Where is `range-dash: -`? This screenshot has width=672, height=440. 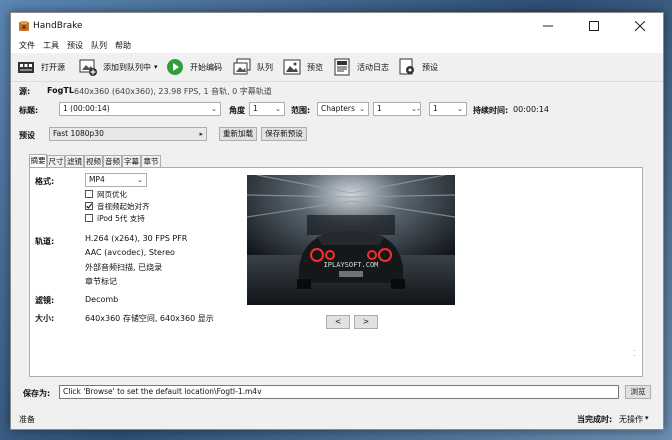
range-dash: - is located at coordinates (418, 109).